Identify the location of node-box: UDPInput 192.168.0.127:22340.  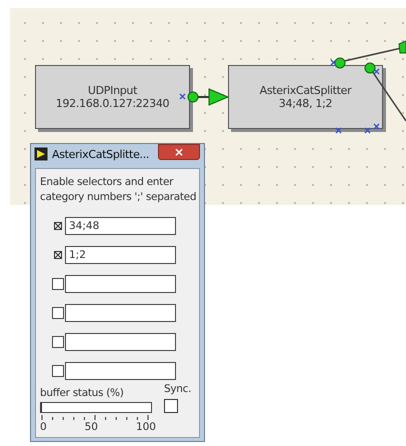
(112, 97).